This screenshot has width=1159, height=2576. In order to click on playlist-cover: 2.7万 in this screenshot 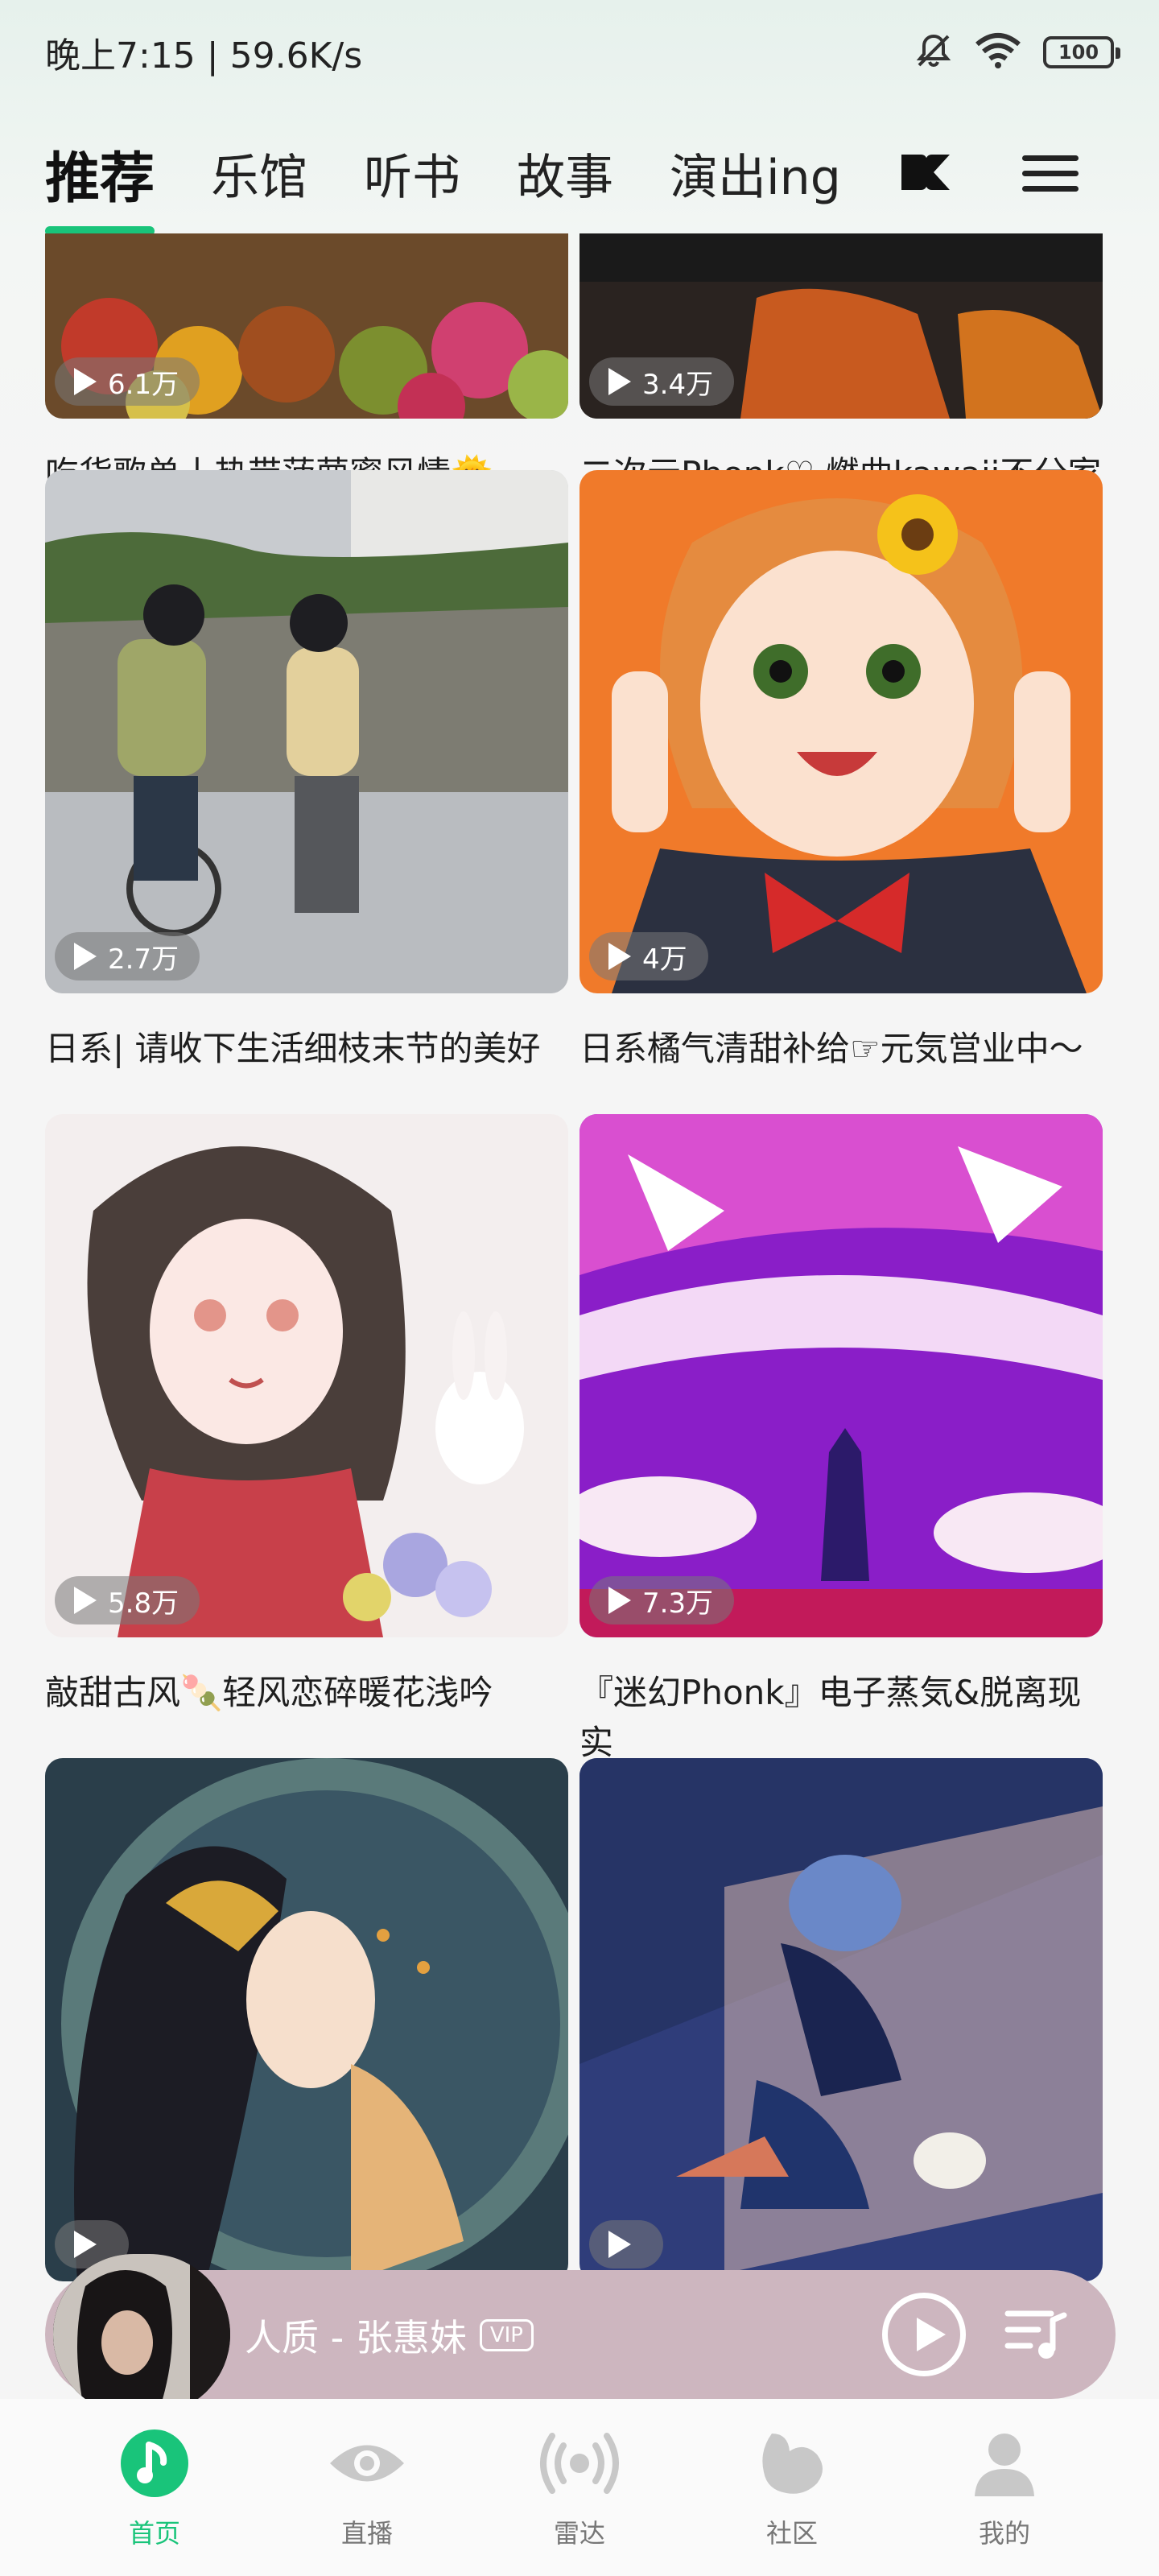, I will do `click(306, 731)`.